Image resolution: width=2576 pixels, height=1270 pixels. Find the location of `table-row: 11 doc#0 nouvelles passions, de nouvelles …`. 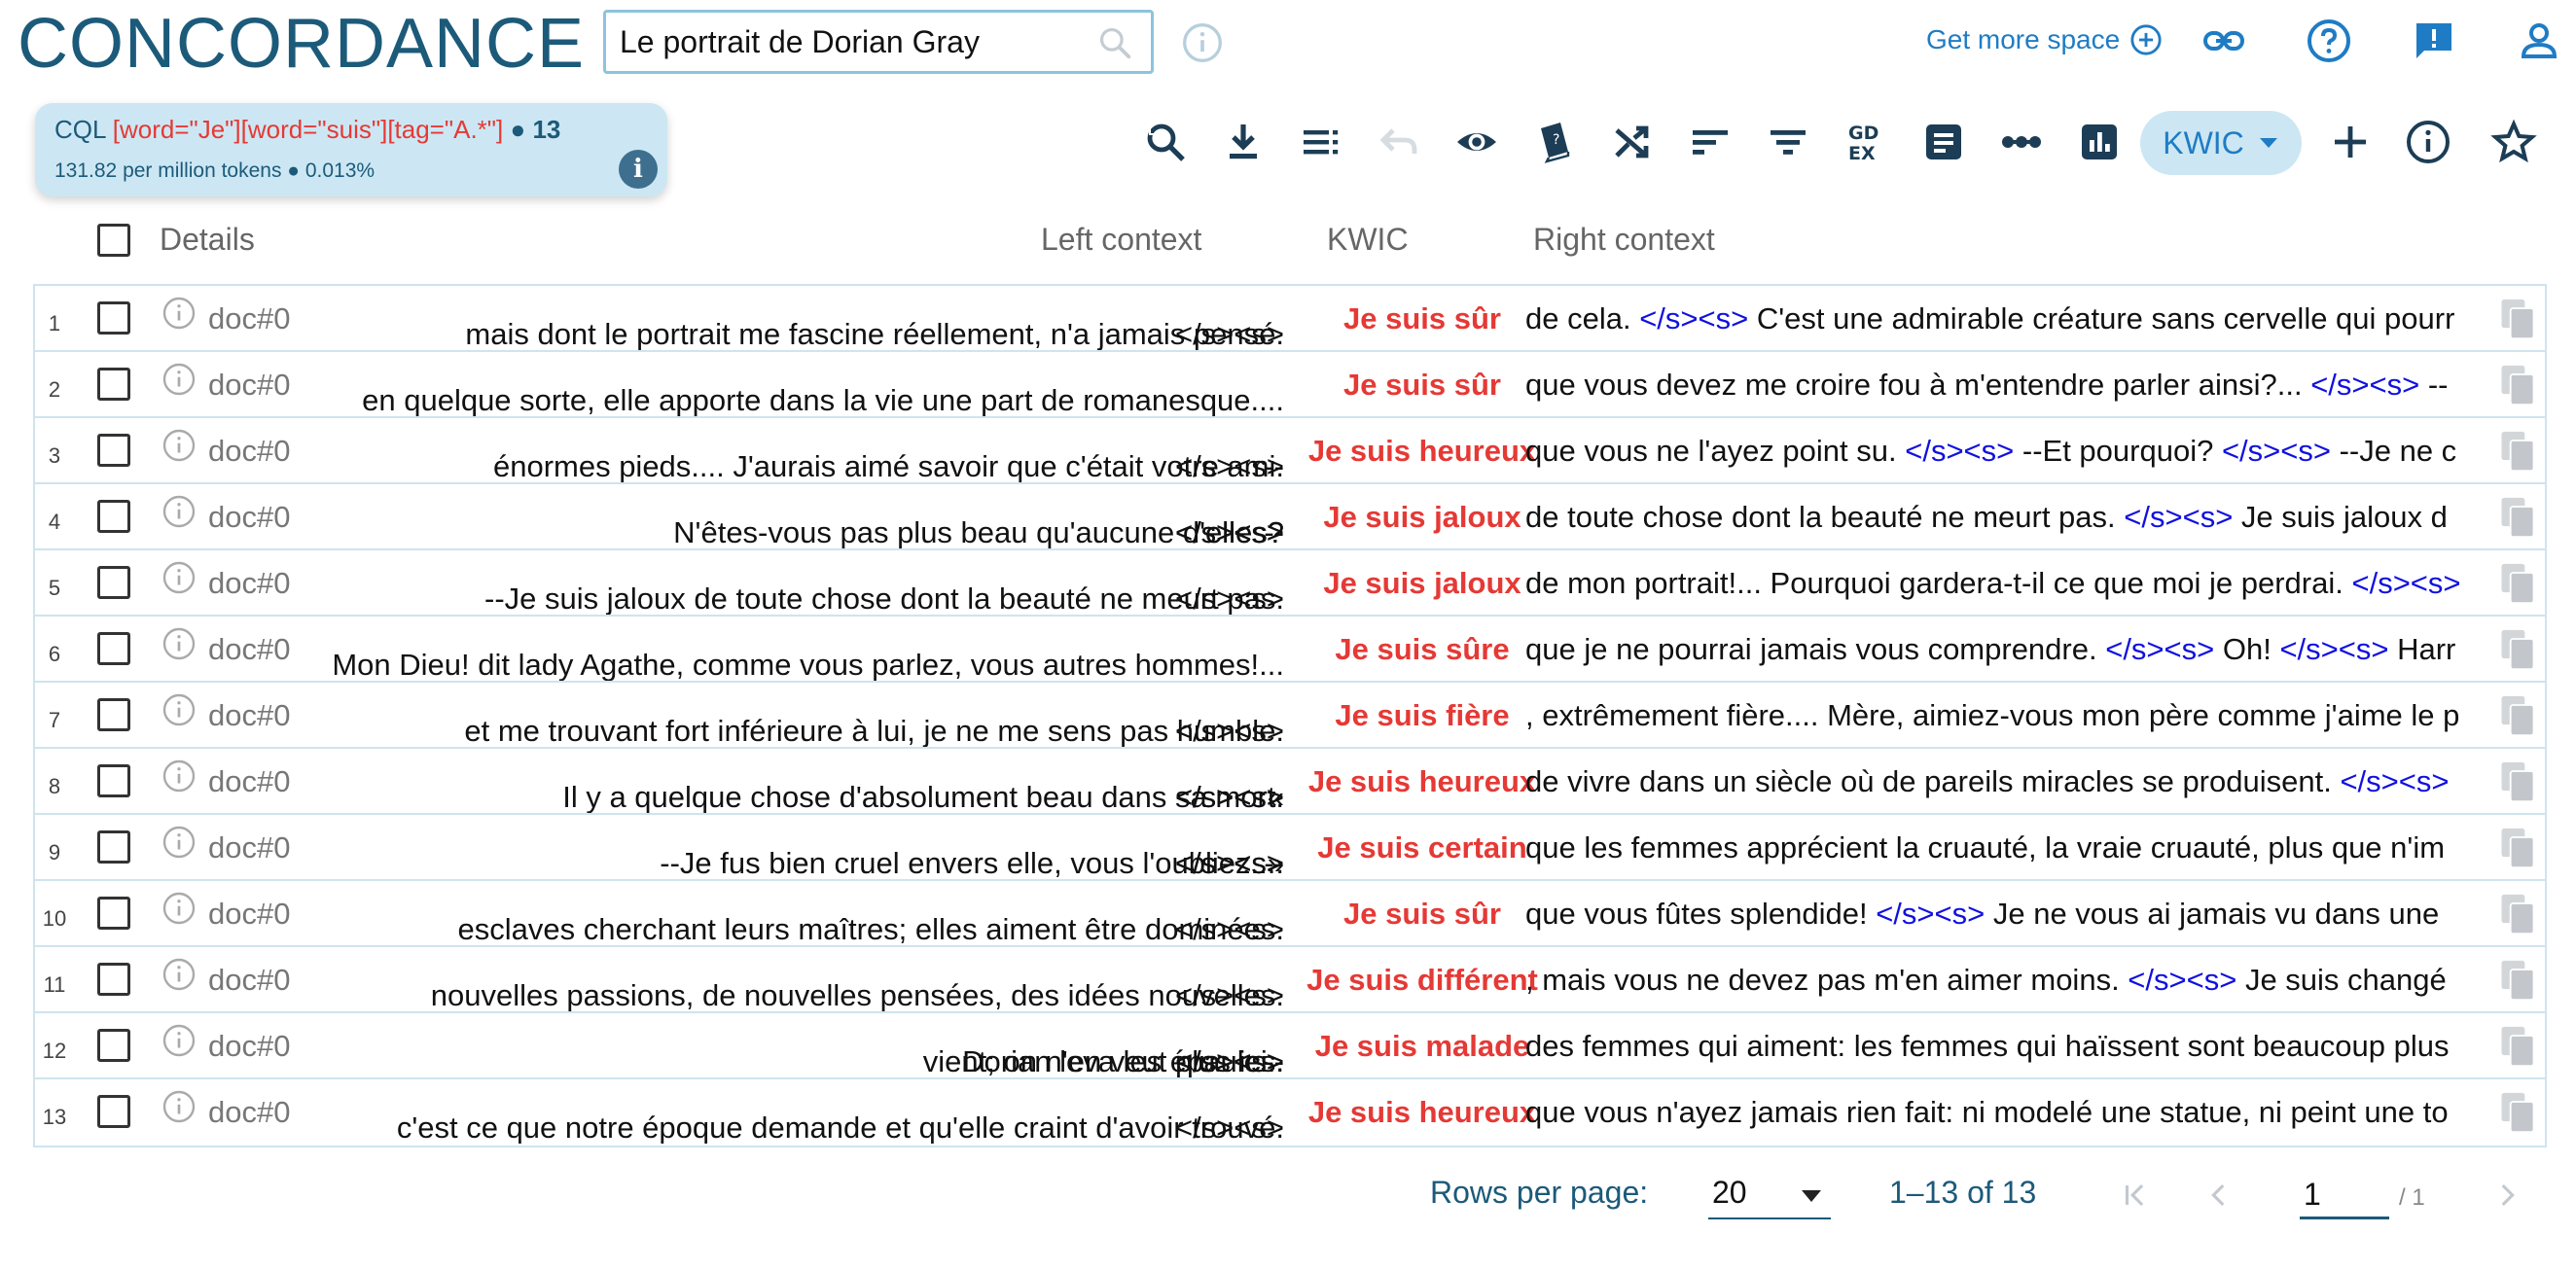

table-row: 11 doc#0 nouvelles passions, de nouvelles … is located at coordinates (1290, 980).